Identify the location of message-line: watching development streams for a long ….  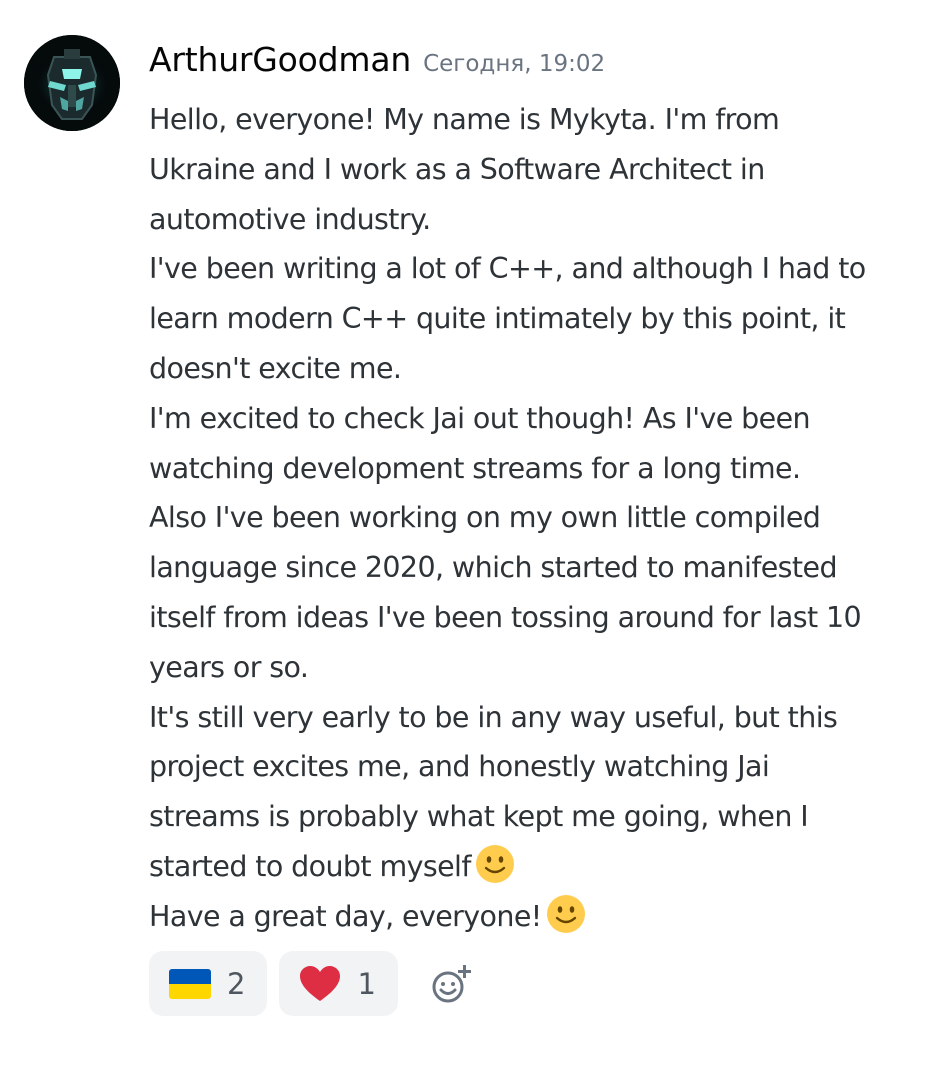
(475, 468).